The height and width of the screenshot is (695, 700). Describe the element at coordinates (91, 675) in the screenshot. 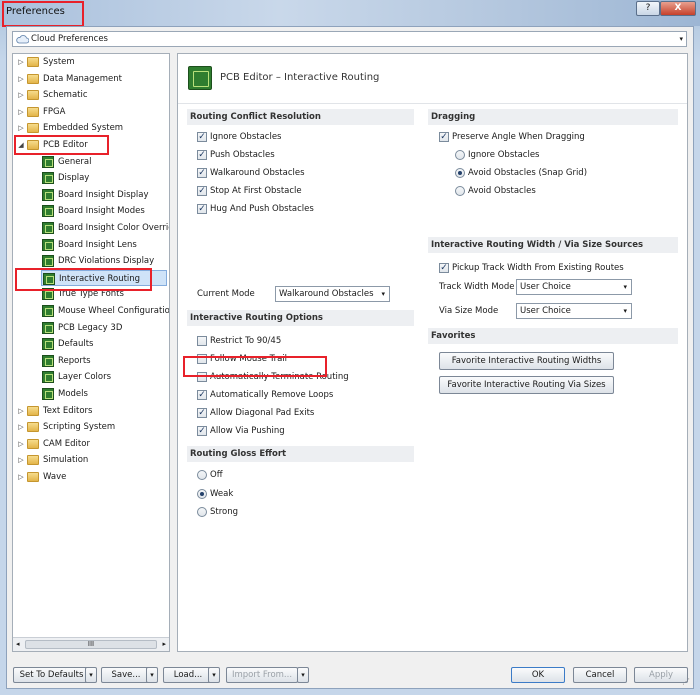

I see `set-defaults-dropdown: ▾` at that location.